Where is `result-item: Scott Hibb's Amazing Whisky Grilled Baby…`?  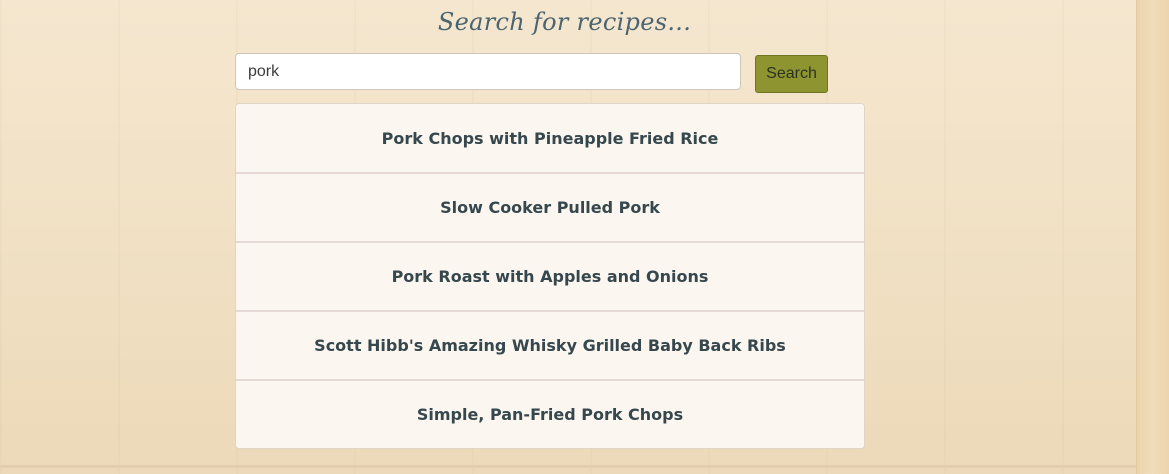
result-item: Scott Hibb's Amazing Whisky Grilled Baby… is located at coordinates (550, 344).